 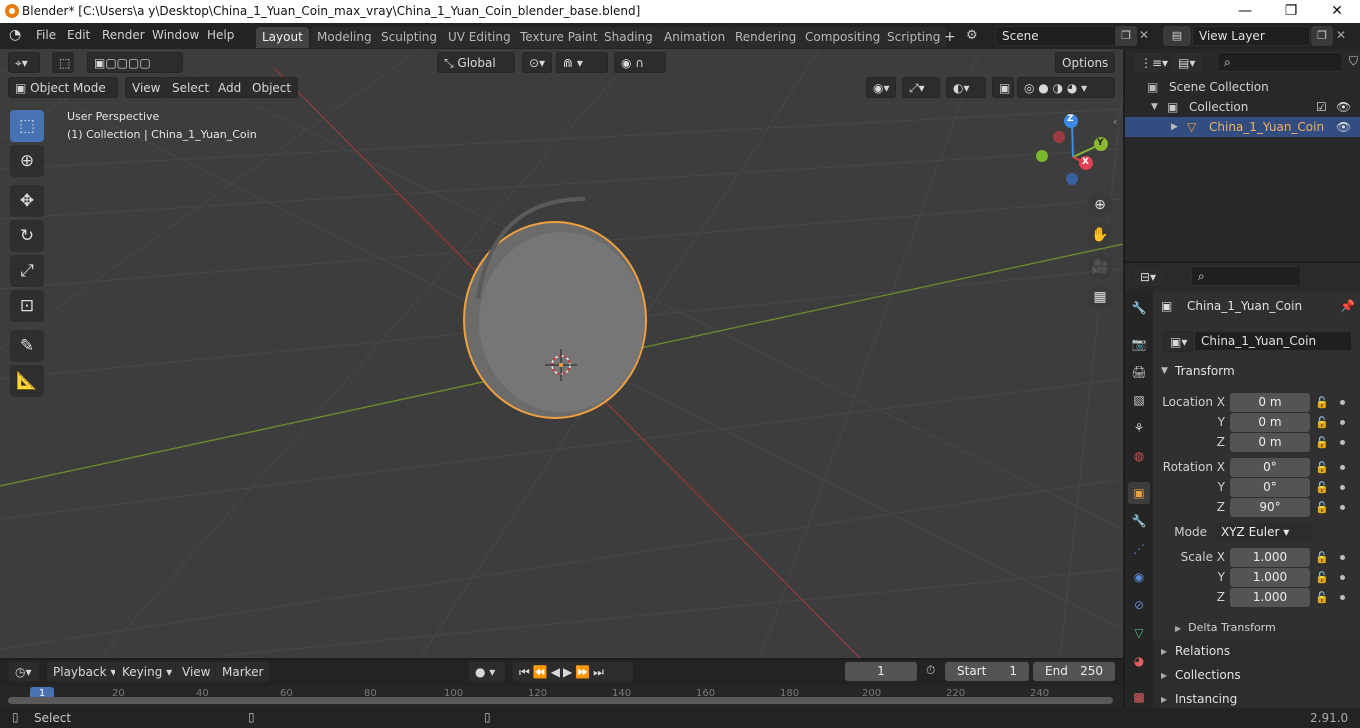 What do you see at coordinates (1225, 627) in the screenshot?
I see `delta-transform-section: ▶ Delta Transform` at bounding box center [1225, 627].